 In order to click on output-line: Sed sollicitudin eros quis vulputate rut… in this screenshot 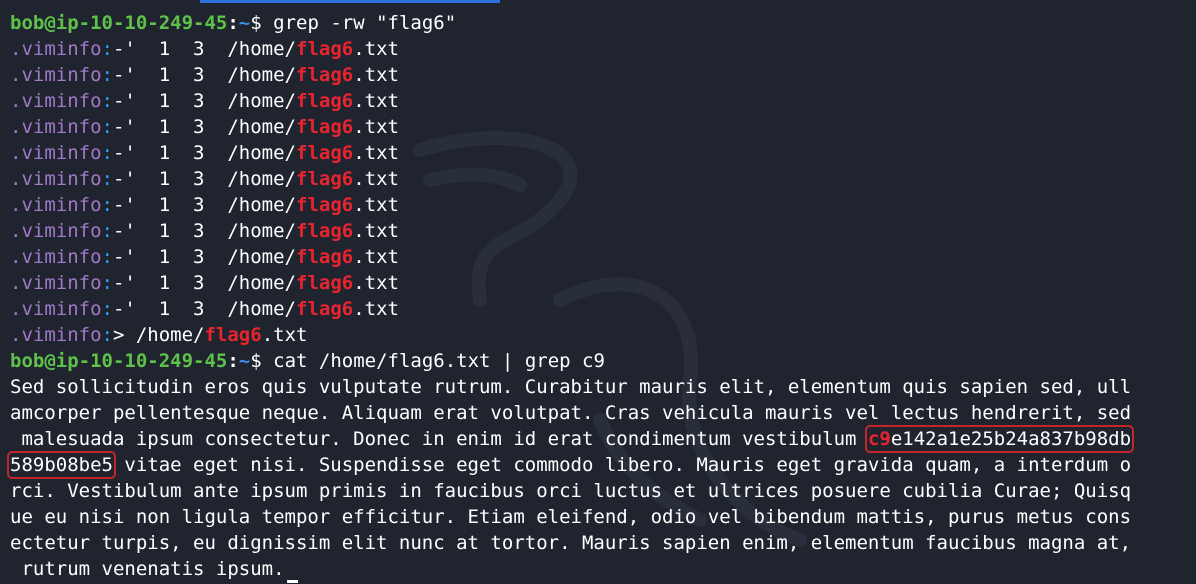, I will do `click(571, 387)`.